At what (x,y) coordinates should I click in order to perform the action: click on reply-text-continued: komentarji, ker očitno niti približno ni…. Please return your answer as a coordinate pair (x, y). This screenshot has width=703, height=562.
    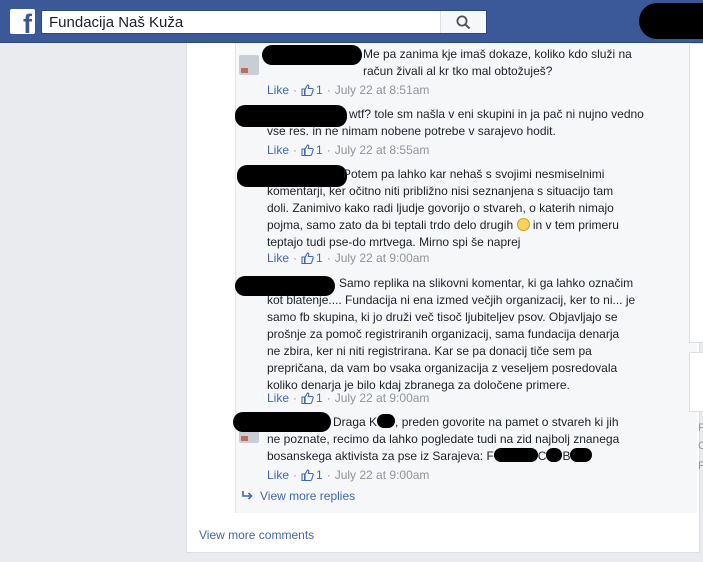
    Looking at the image, I should click on (443, 216).